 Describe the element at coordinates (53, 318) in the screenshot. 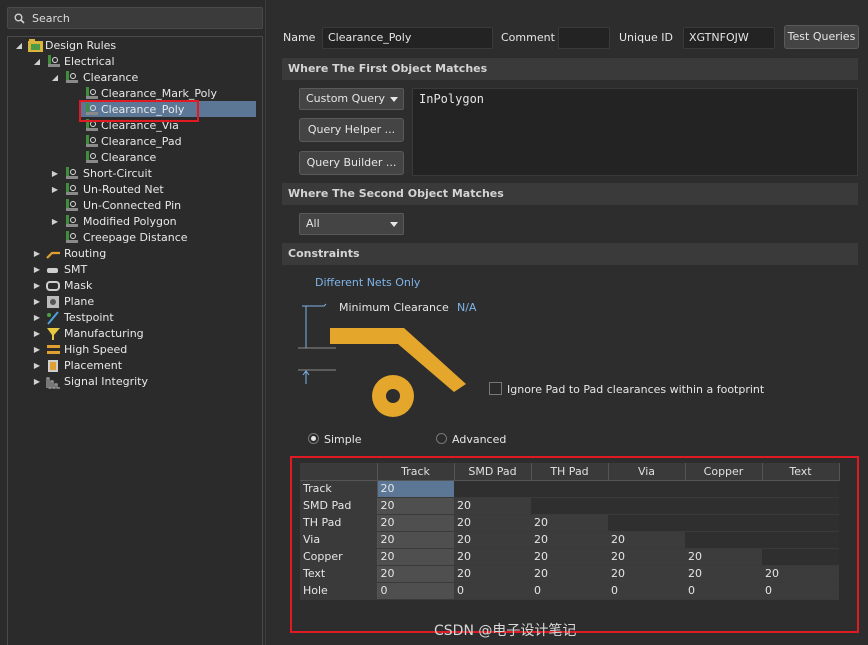

I see `testpoint-icon` at that location.